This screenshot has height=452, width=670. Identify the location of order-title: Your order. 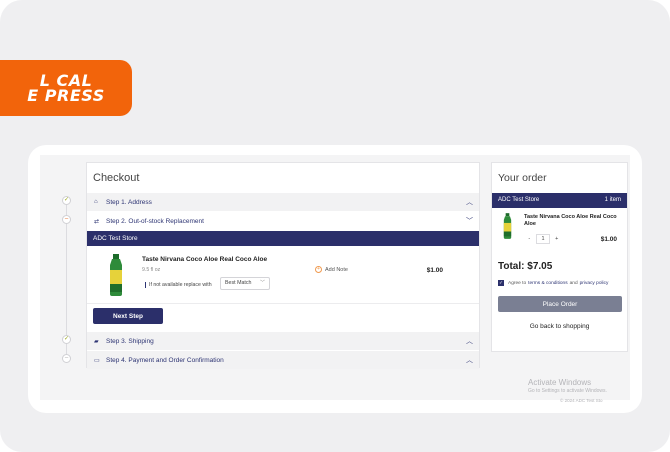
(522, 178).